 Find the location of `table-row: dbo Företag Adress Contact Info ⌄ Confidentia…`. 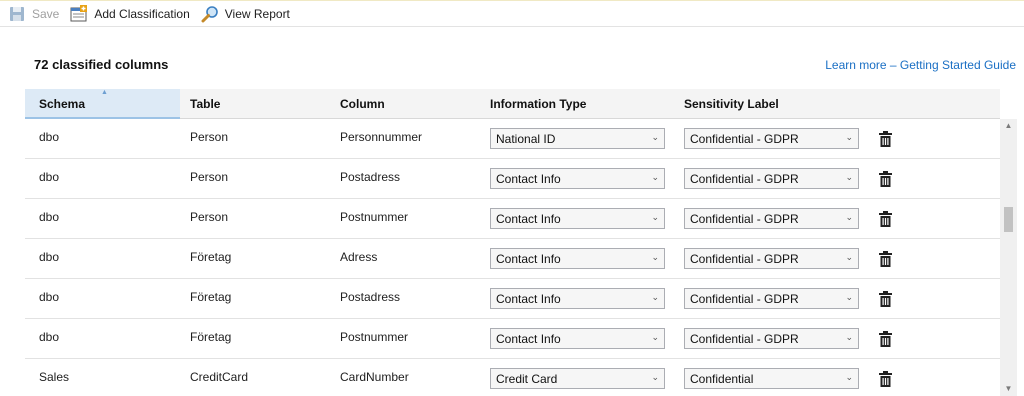

table-row: dbo Företag Adress Contact Info ⌄ Confidentia… is located at coordinates (512, 259).